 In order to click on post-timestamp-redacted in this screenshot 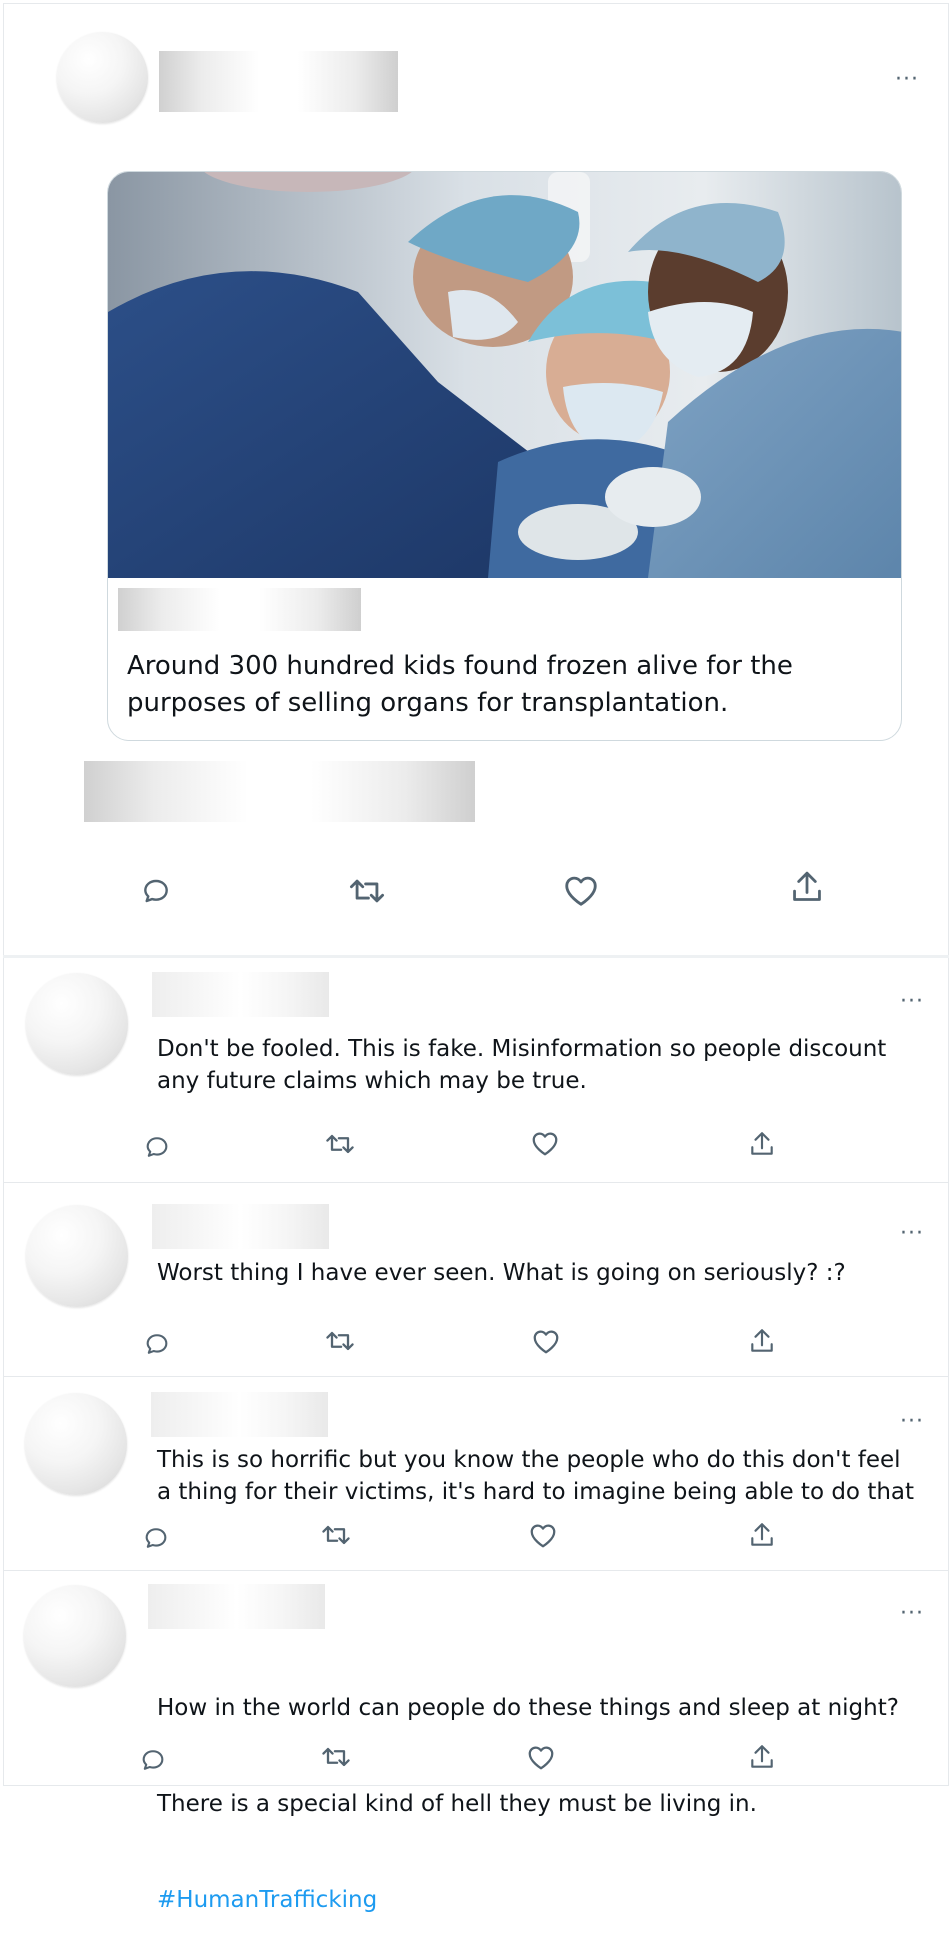, I will do `click(279, 791)`.